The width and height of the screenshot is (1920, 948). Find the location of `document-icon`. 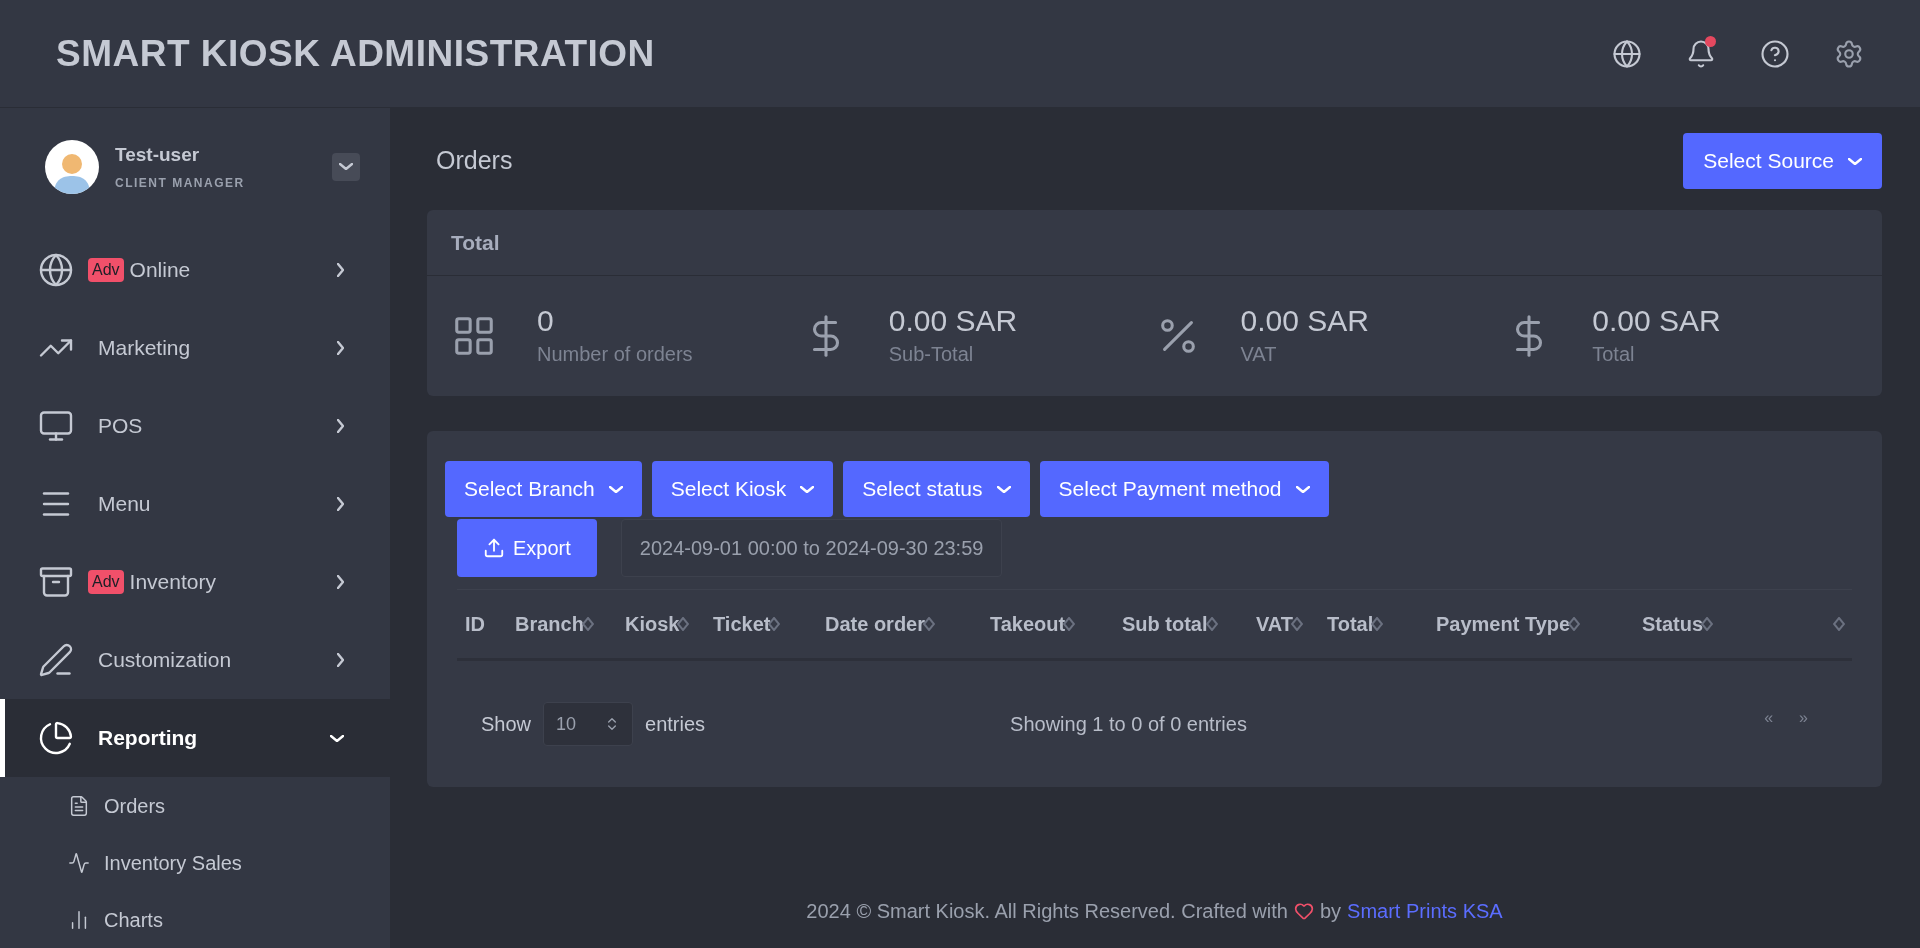

document-icon is located at coordinates (79, 805).